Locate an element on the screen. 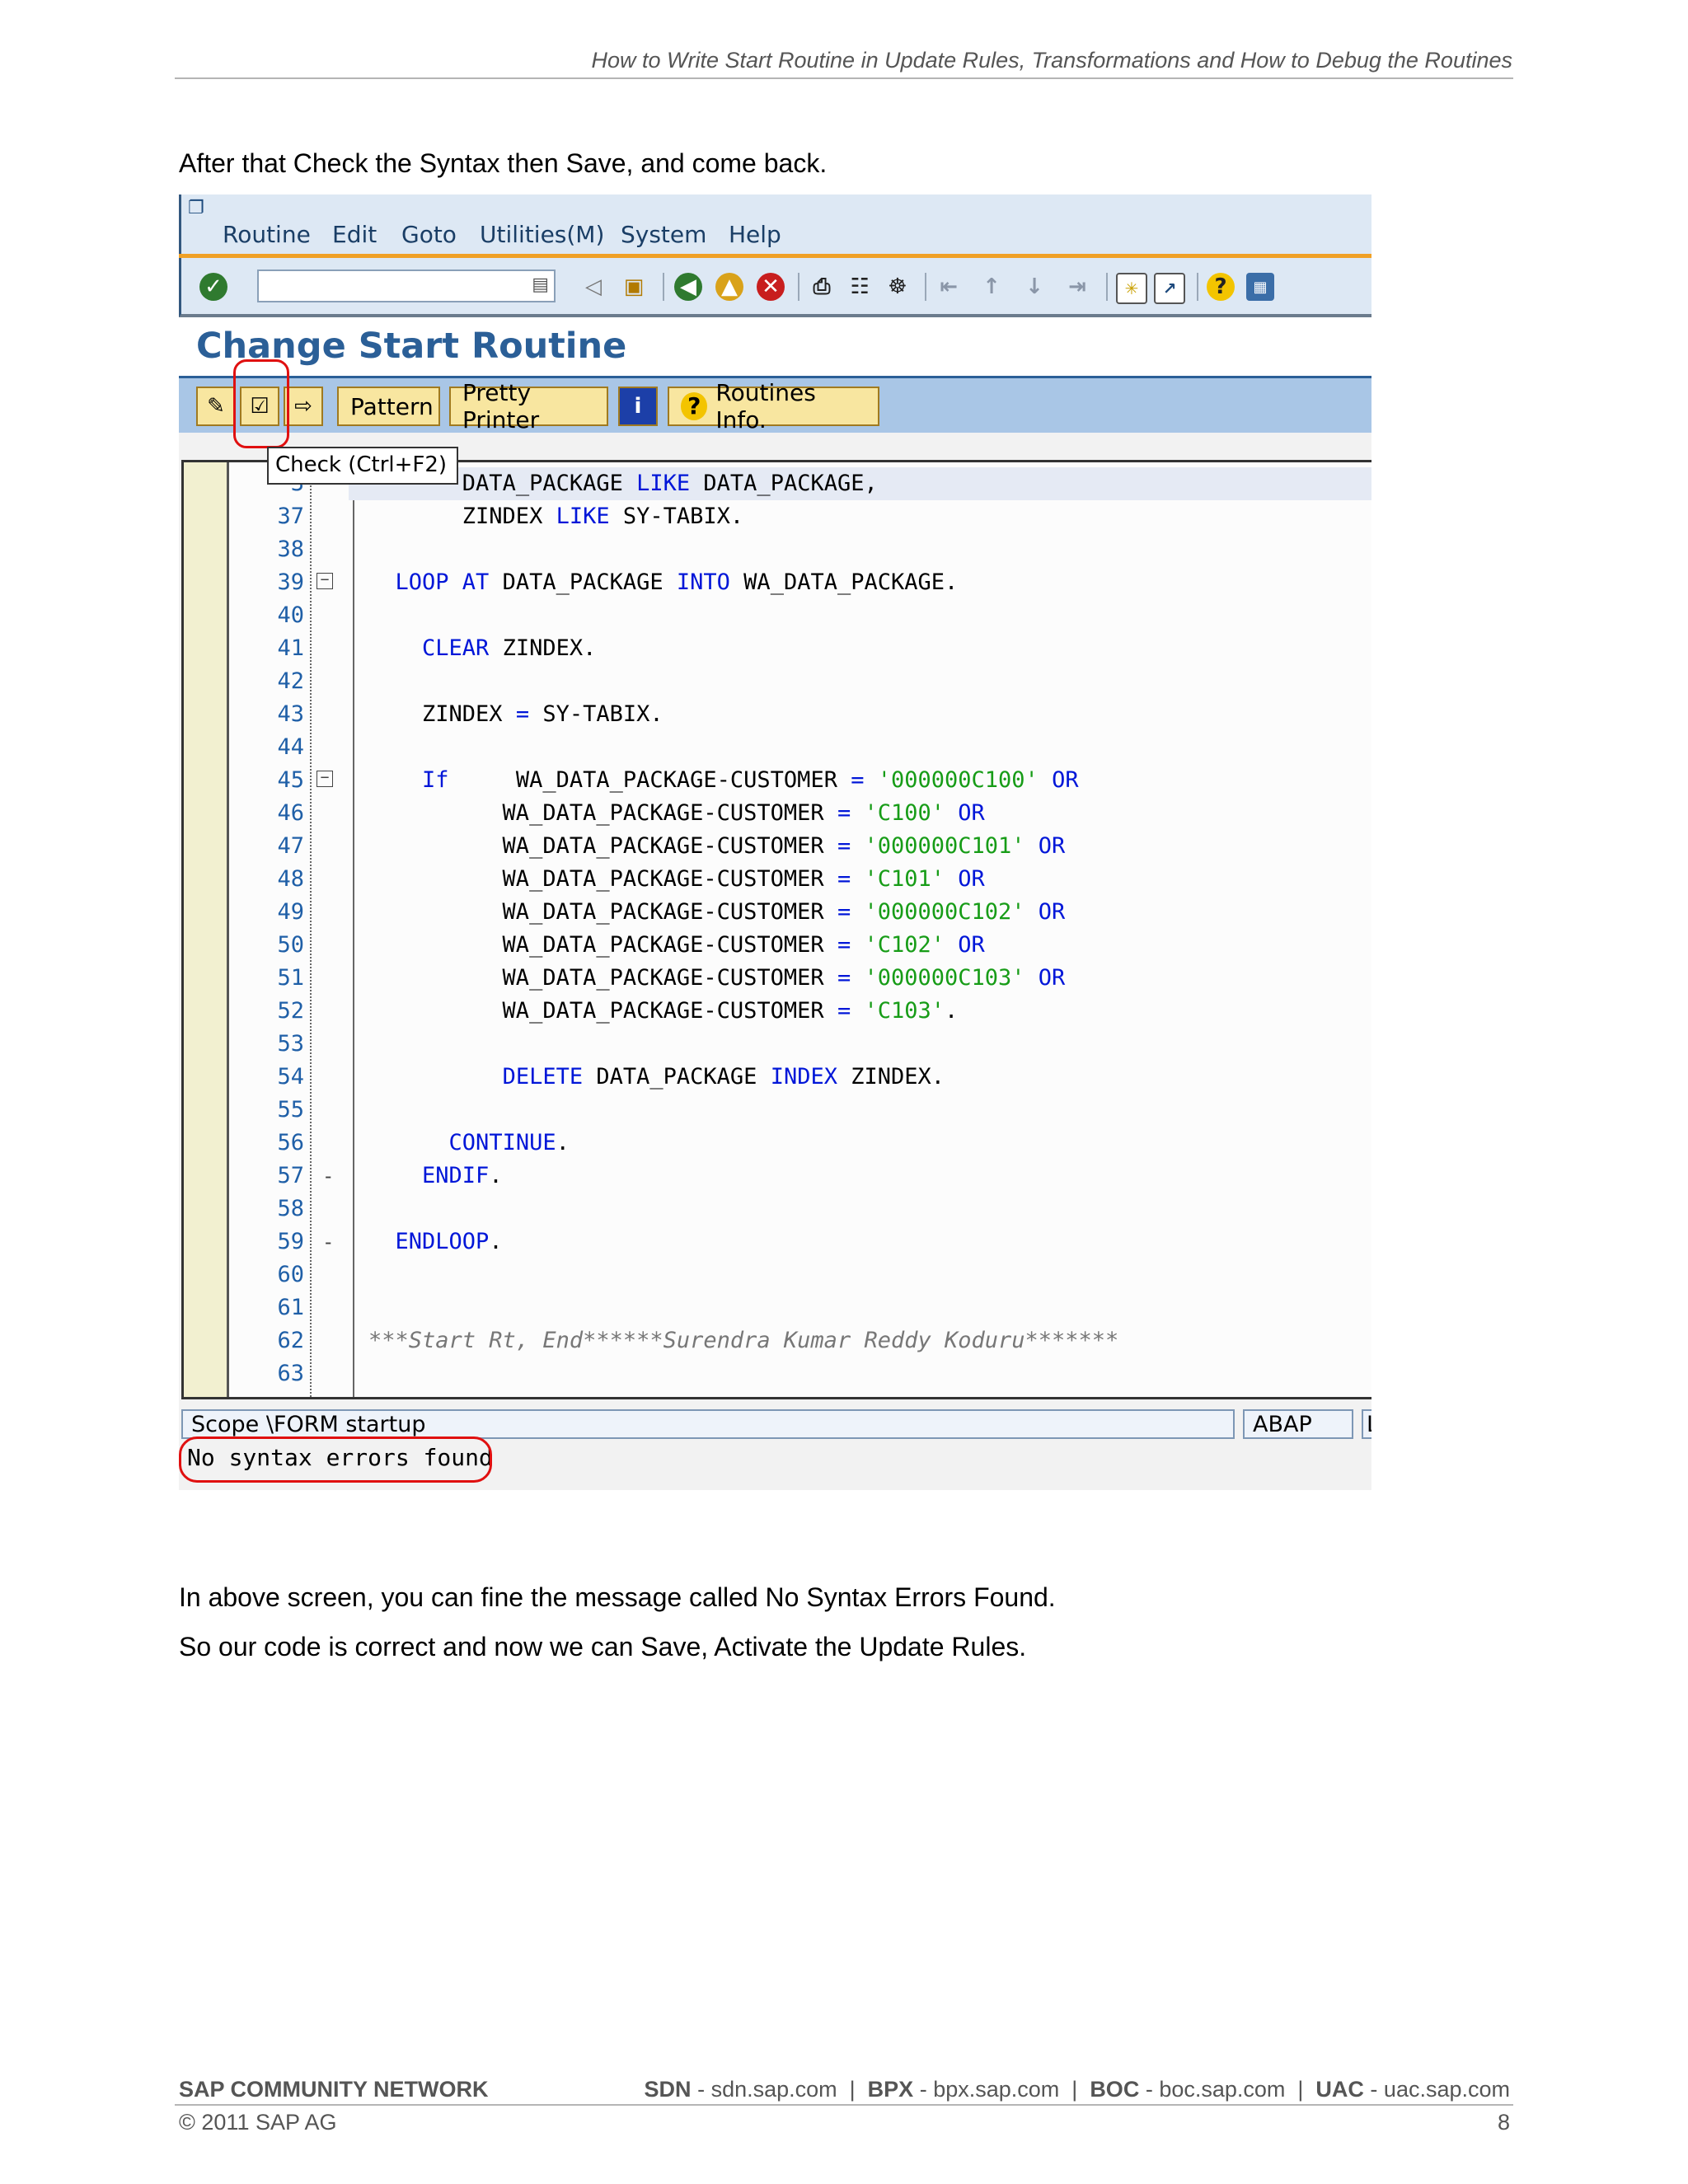 The width and height of the screenshot is (1688, 2184). activate-icon: ⇨ is located at coordinates (304, 406).